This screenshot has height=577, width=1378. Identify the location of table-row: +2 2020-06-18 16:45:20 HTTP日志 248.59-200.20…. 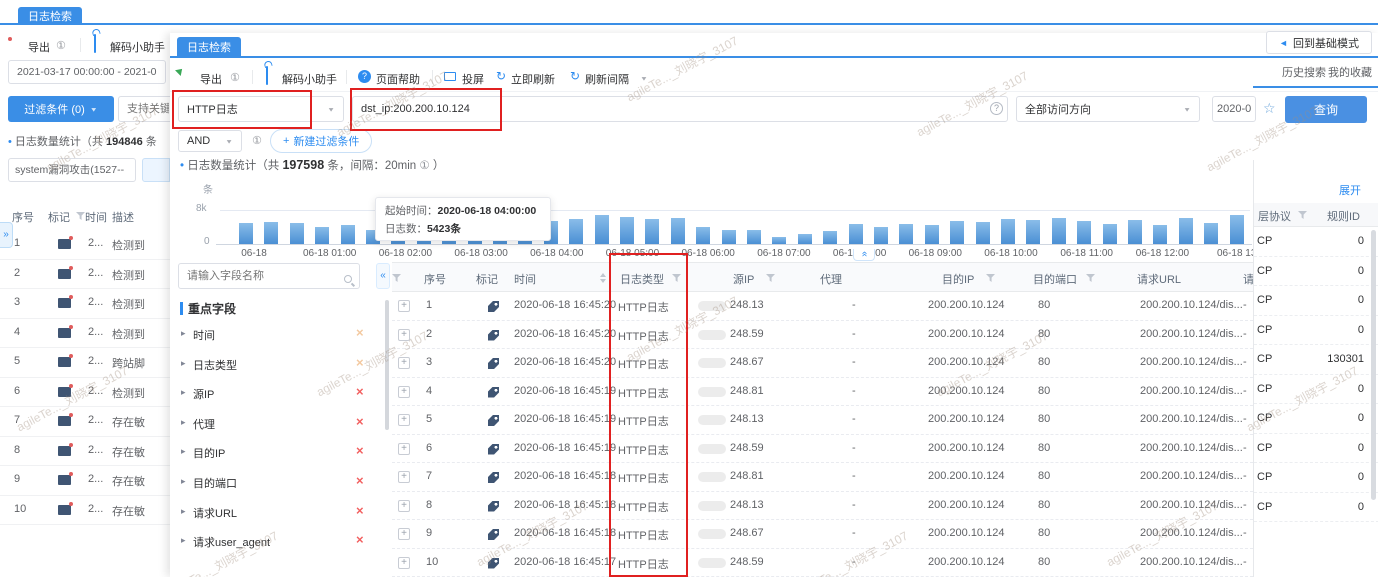
(822, 335).